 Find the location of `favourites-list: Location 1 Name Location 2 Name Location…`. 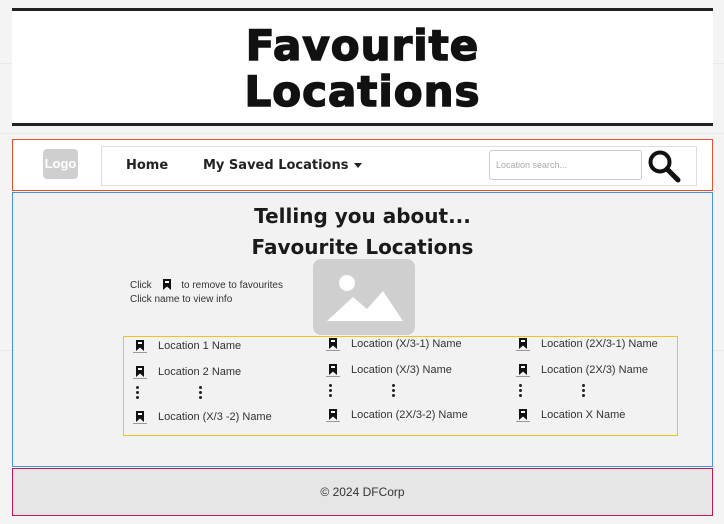

favourites-list: Location 1 Name Location 2 Name Location… is located at coordinates (400, 386).